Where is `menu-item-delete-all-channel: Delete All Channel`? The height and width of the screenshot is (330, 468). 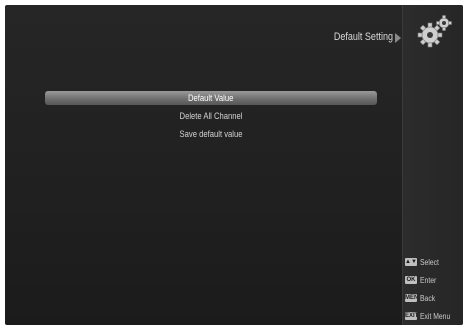
menu-item-delete-all-channel: Delete All Channel is located at coordinates (211, 116).